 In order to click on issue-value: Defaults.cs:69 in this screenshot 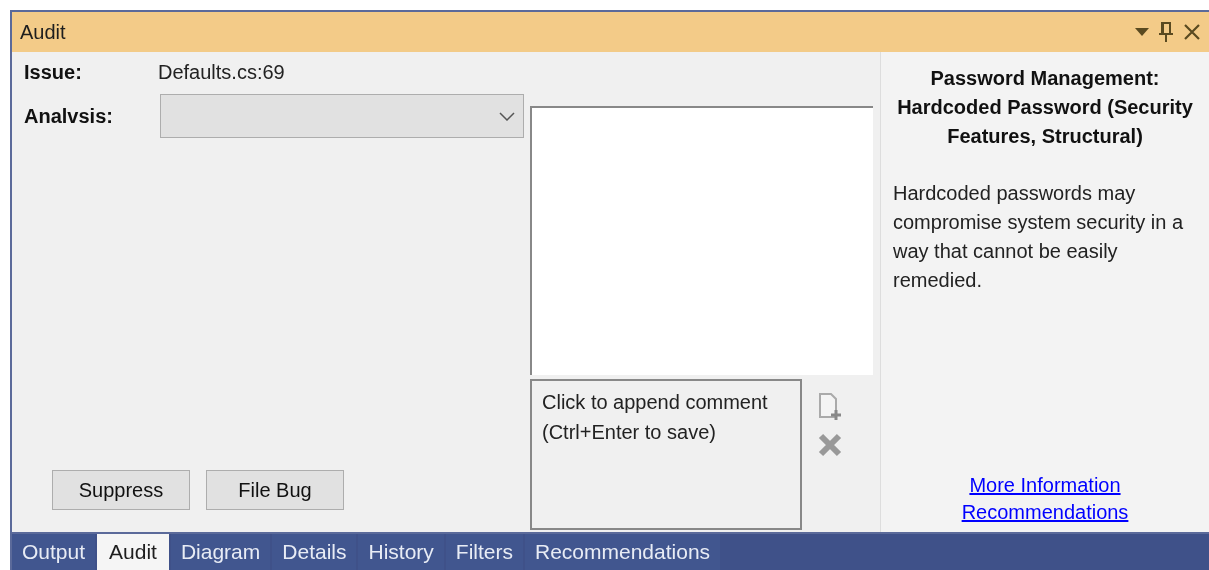, I will do `click(221, 72)`.